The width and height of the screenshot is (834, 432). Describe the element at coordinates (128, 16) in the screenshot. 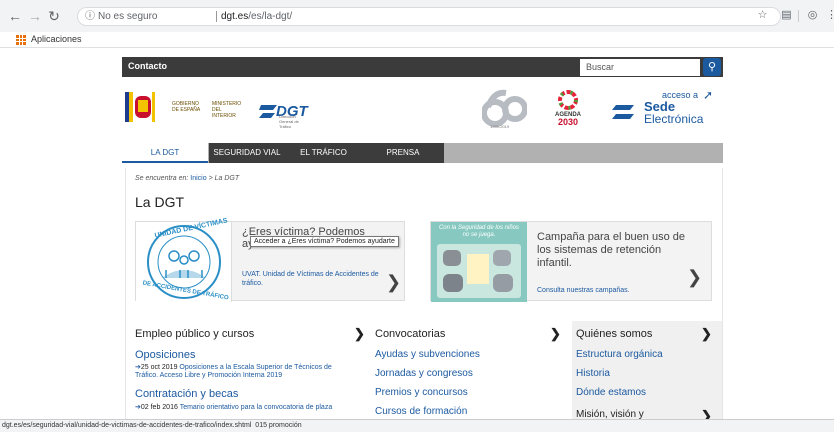

I see `security-label: No es seguro` at that location.